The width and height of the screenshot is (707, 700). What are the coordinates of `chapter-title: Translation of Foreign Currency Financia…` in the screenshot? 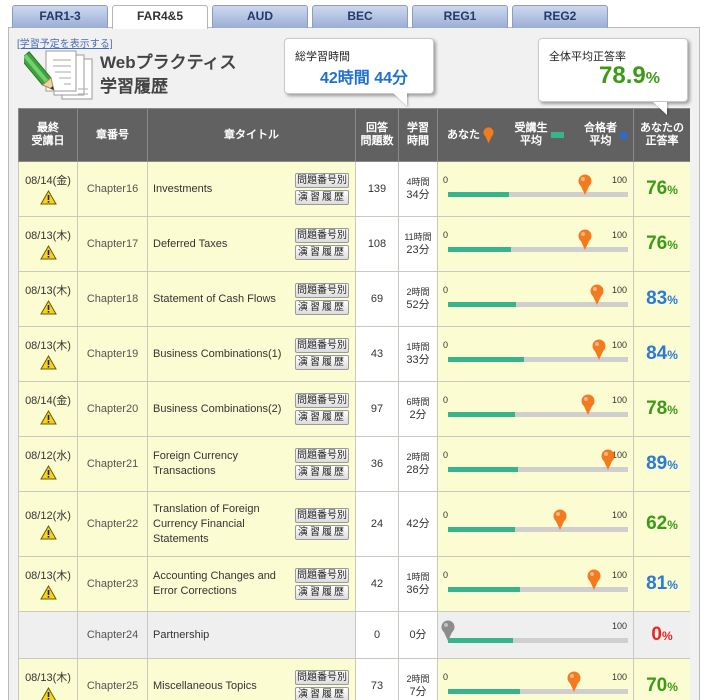 It's located at (206, 523).